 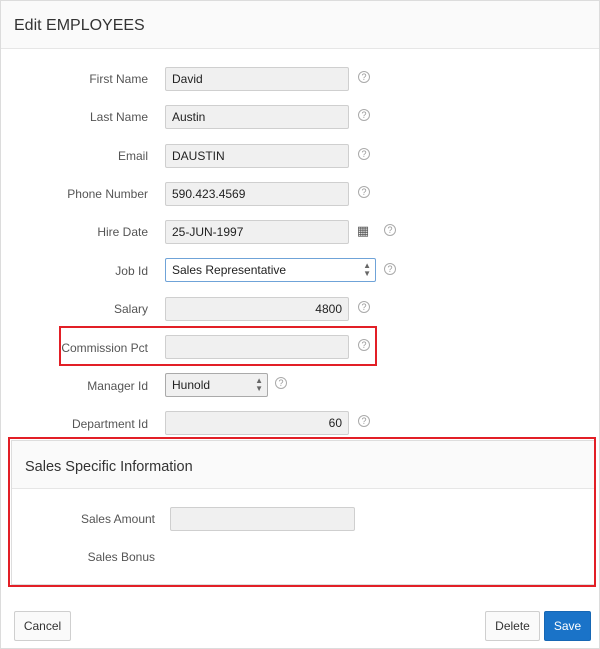 I want to click on last-name-field: Austin, so click(x=257, y=117).